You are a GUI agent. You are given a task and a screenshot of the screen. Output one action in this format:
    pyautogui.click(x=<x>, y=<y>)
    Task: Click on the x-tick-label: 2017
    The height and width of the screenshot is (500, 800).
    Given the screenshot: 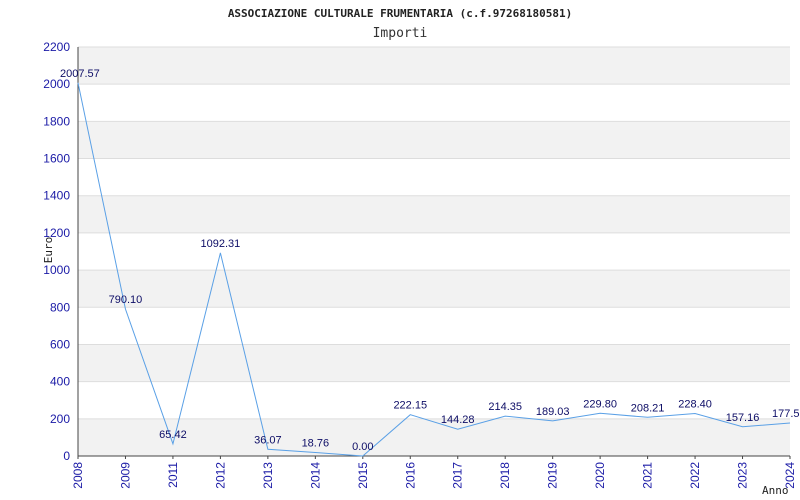 What is the action you would take?
    pyautogui.click(x=458, y=475)
    